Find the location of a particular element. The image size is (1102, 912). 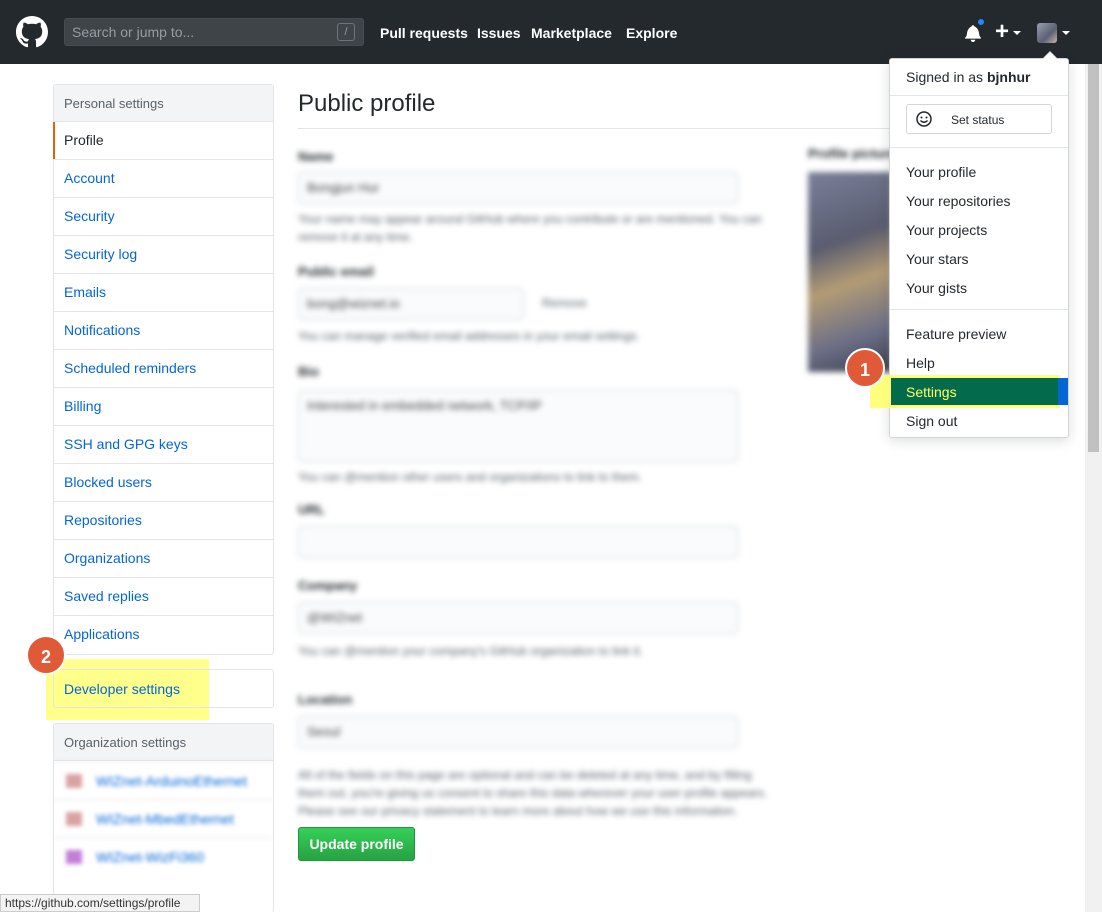

sidebar-item-developer-settings: Developer settings is located at coordinates (163, 688).